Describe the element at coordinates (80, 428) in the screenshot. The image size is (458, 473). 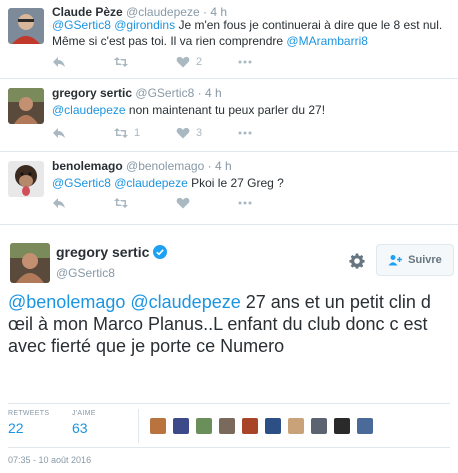
I see `likes-count: 63` at that location.